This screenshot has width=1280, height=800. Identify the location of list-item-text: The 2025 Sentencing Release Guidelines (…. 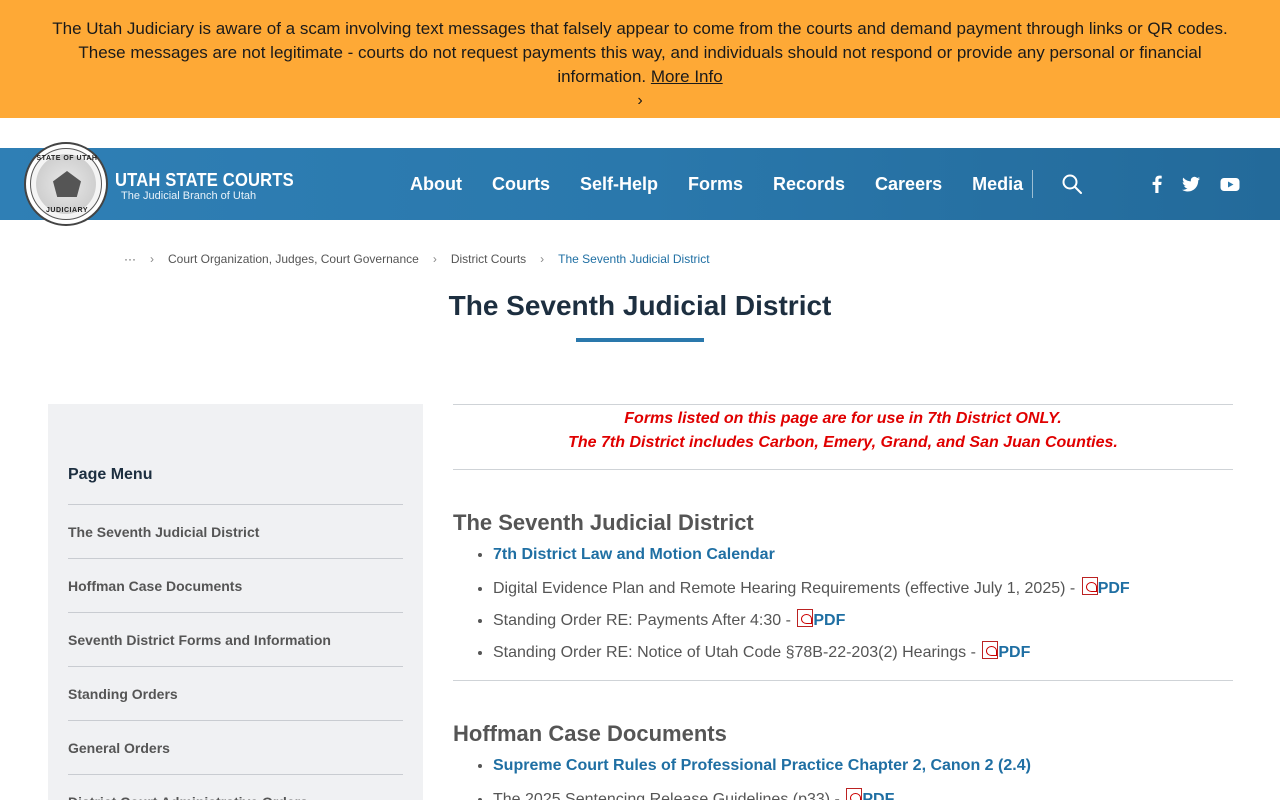
(666, 795).